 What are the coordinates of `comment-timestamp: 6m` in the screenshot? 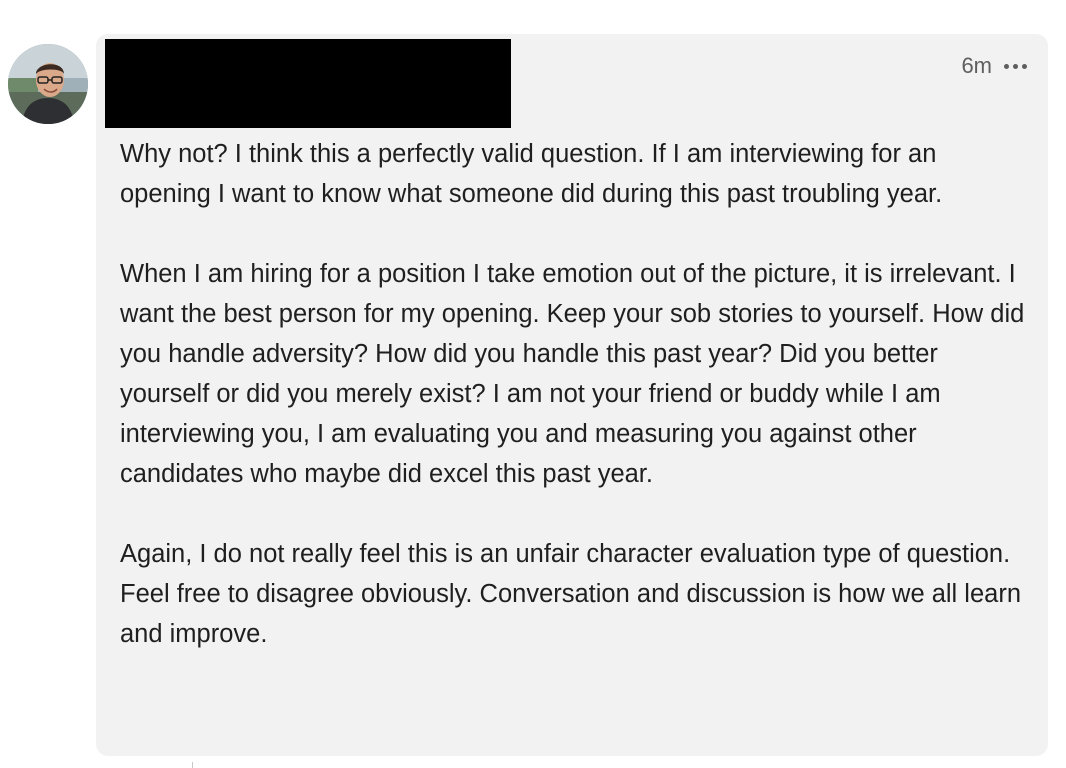 It's located at (976, 65).